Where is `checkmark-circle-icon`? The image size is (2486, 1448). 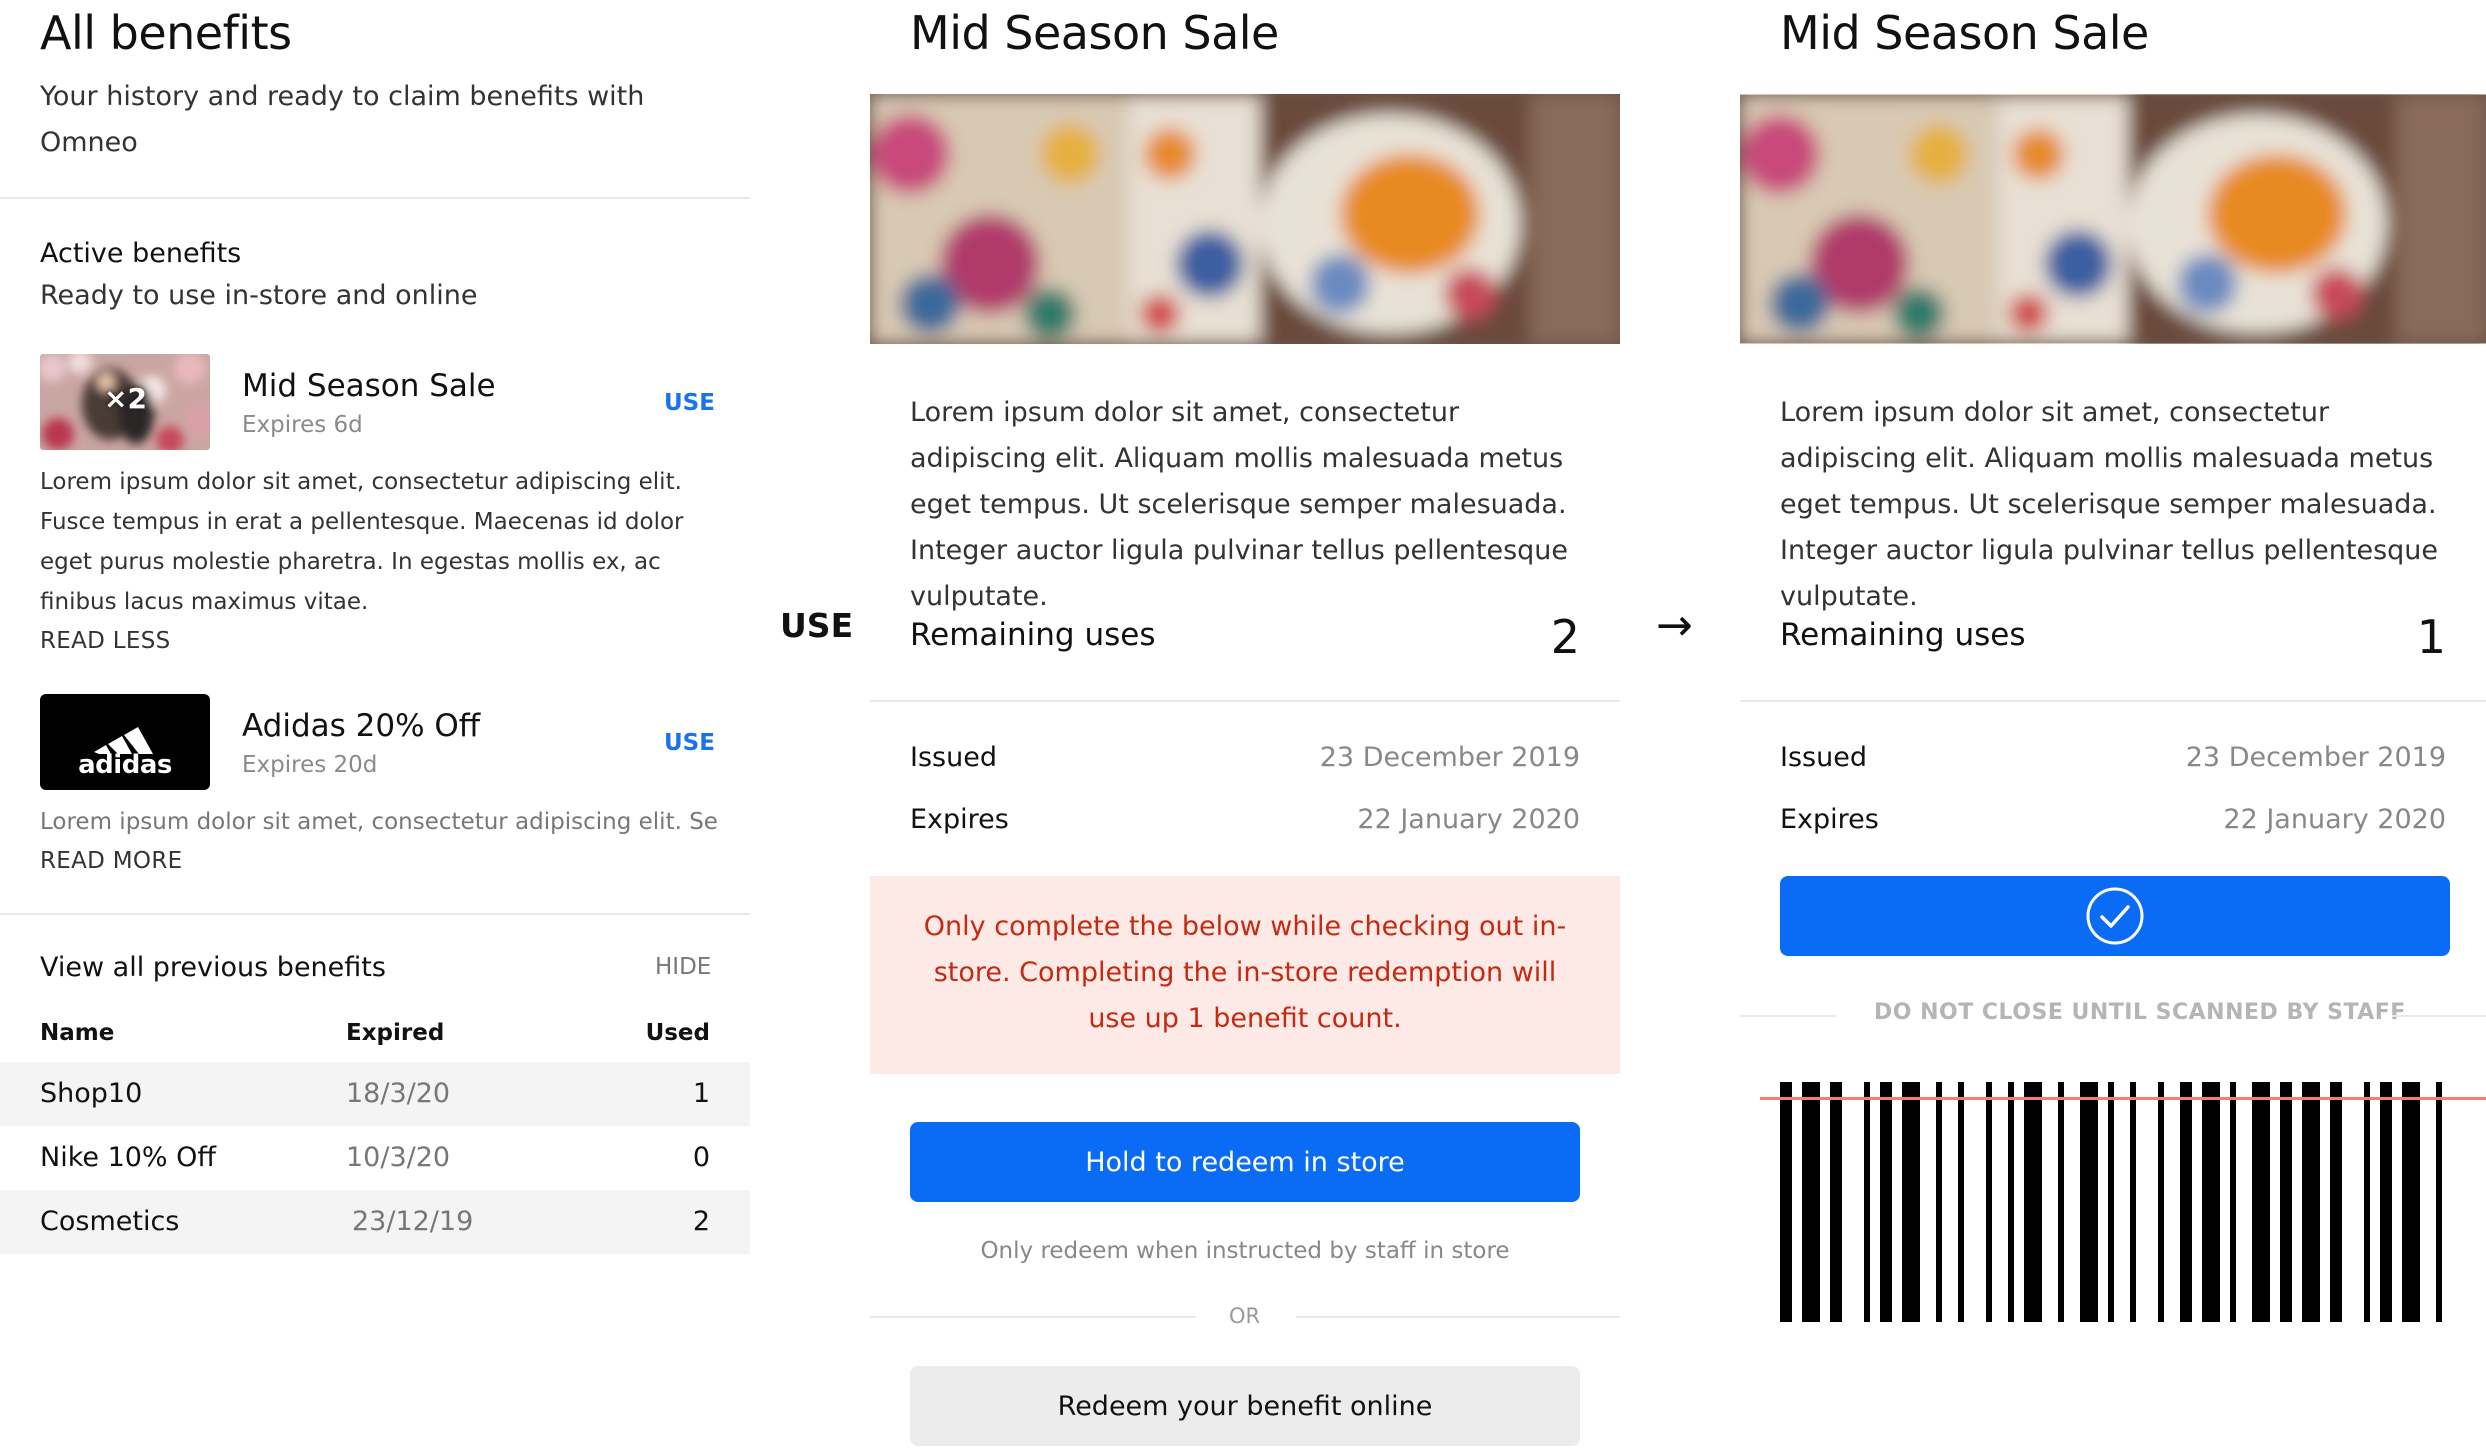
checkmark-circle-icon is located at coordinates (2115, 916).